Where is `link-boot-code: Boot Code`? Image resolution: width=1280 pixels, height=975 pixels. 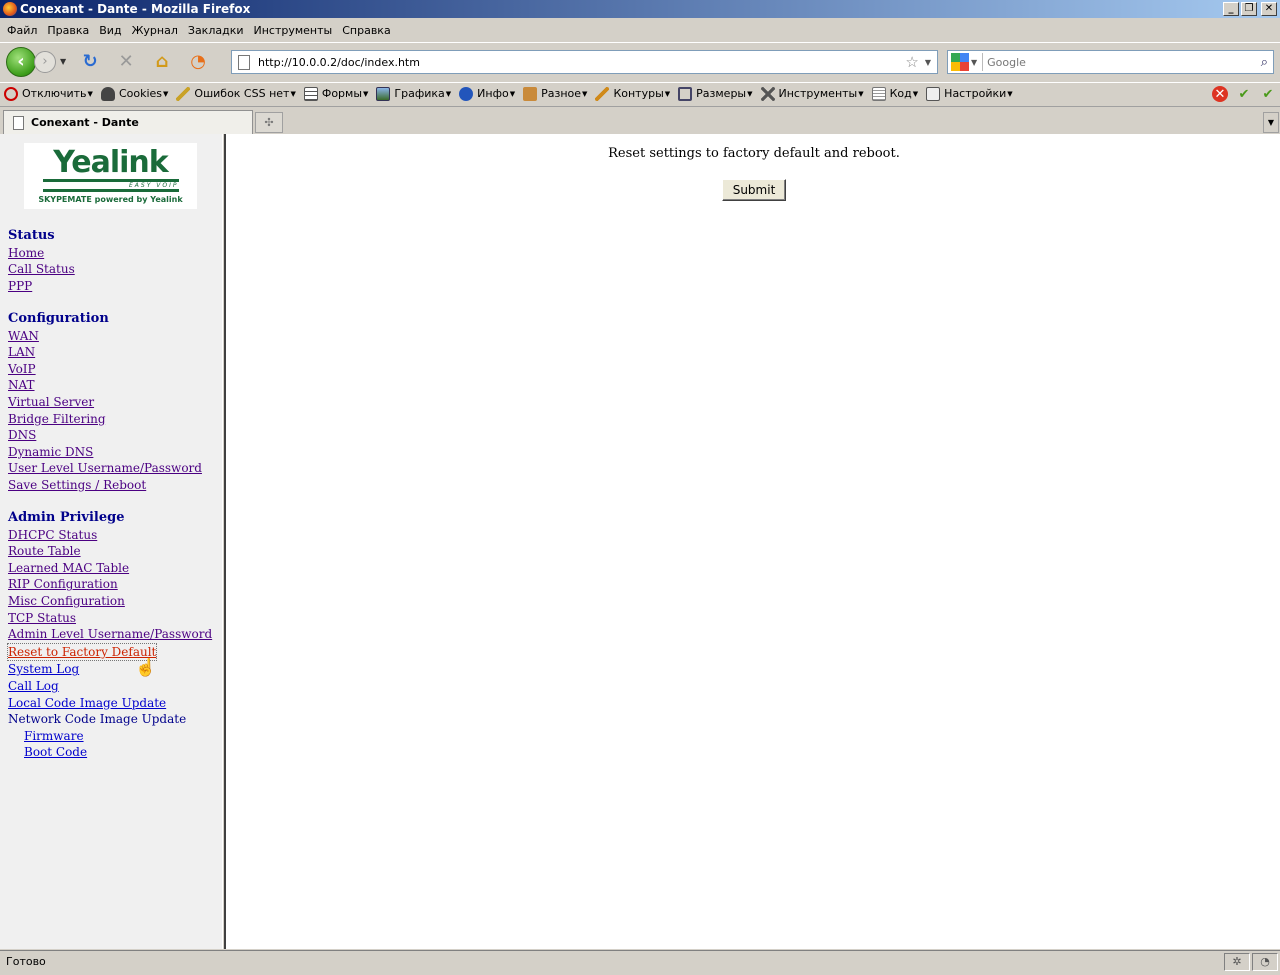
link-boot-code: Boot Code is located at coordinates (55, 752).